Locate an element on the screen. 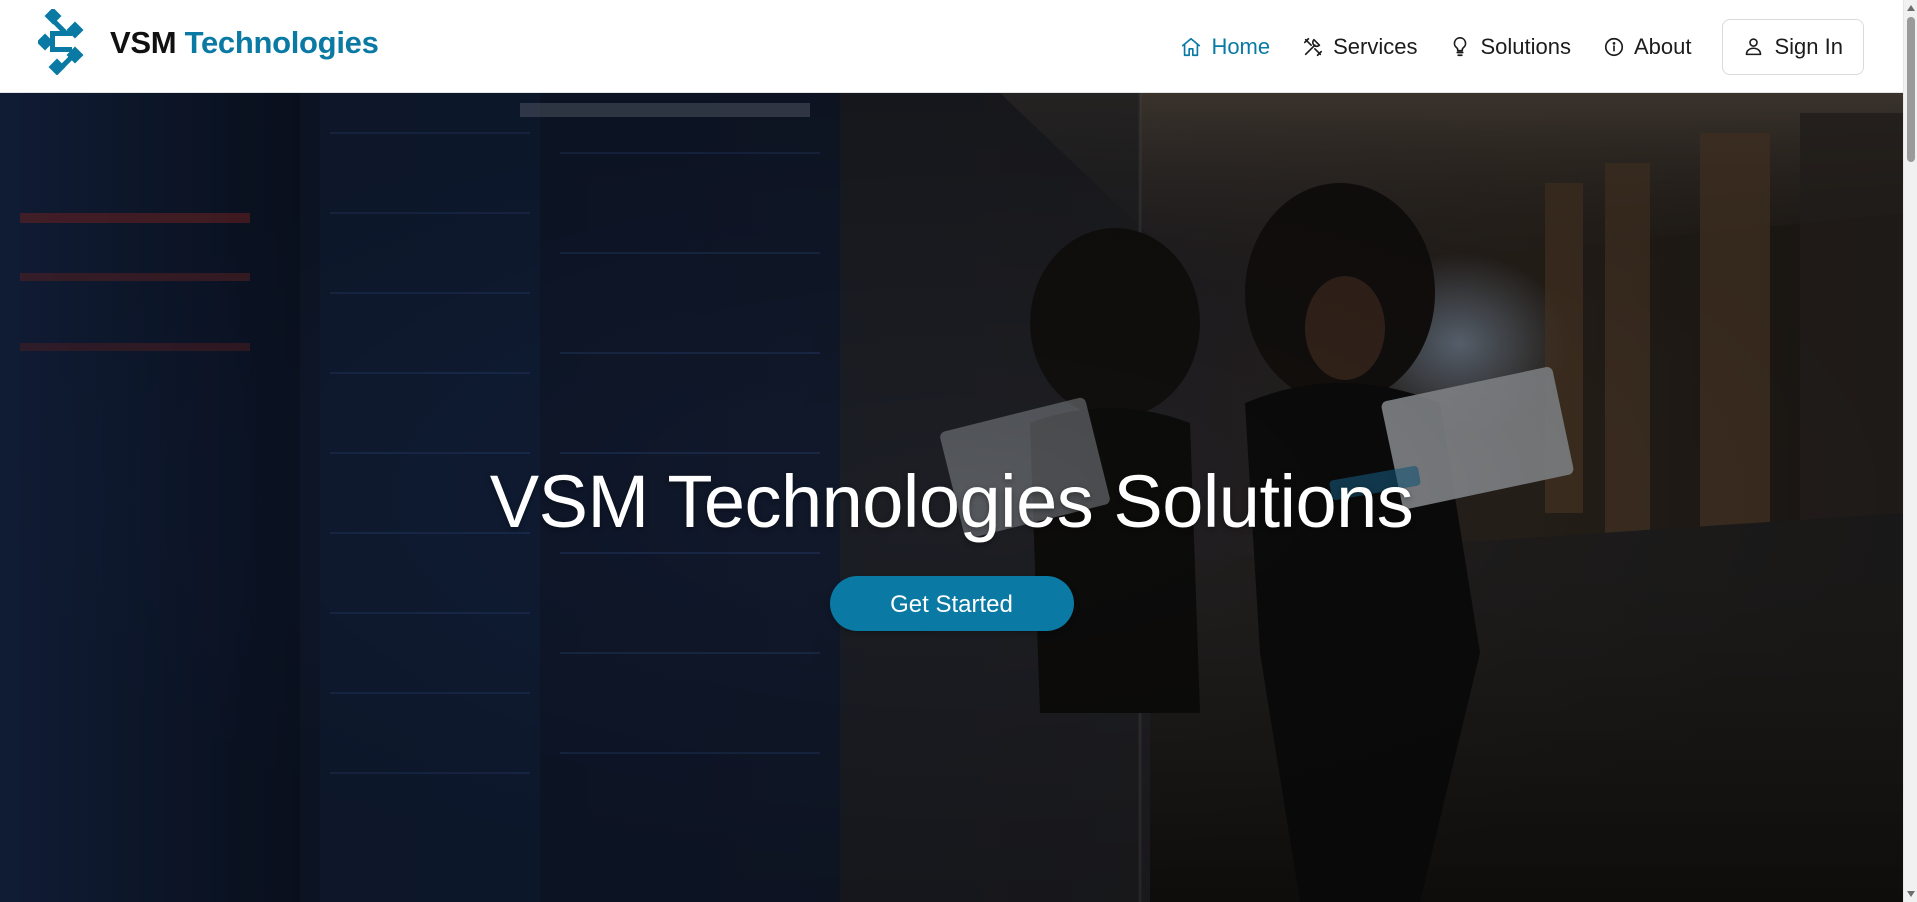 This screenshot has height=902, width=1917. nav-services: Services is located at coordinates (1359, 47).